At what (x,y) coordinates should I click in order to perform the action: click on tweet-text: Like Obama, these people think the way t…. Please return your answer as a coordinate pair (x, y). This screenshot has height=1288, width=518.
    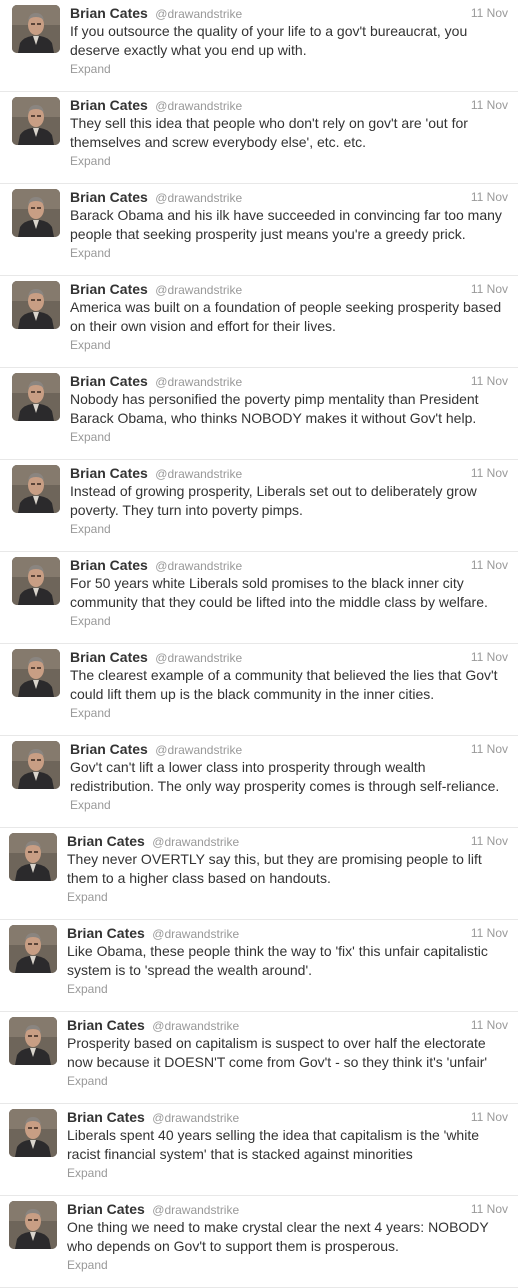
    Looking at the image, I should click on (277, 960).